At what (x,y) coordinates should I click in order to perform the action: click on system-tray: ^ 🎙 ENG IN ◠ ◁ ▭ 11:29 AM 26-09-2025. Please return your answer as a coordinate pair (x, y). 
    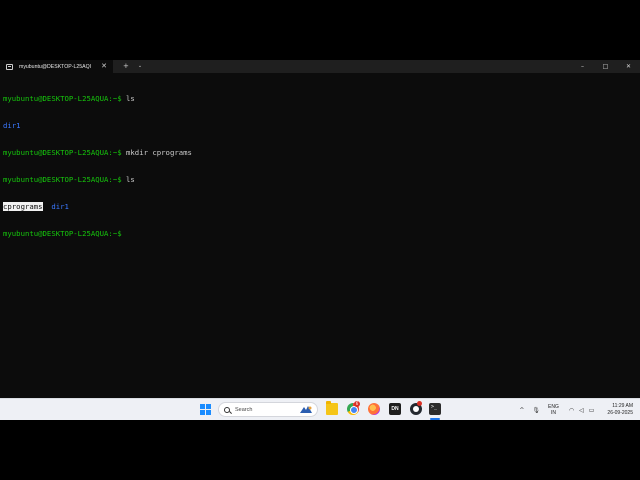
    Looking at the image, I should click on (577, 410).